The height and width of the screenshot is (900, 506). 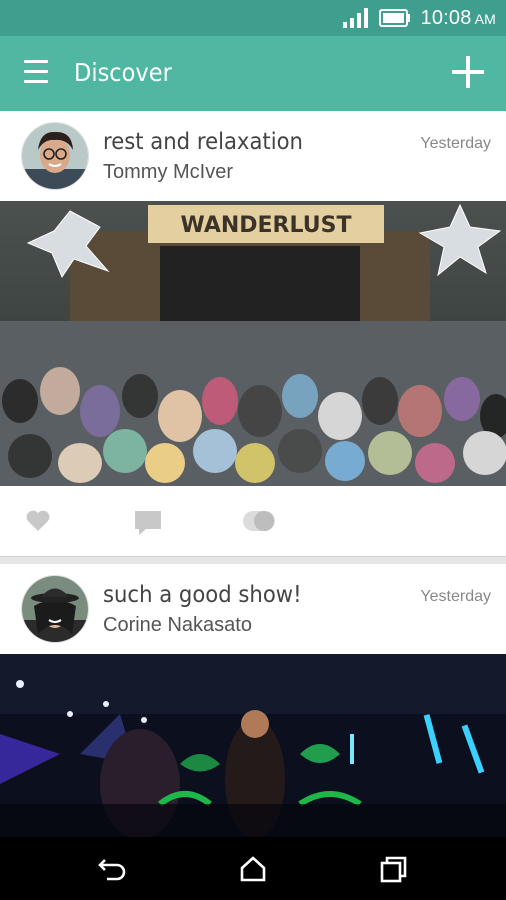 What do you see at coordinates (113, 869) in the screenshot?
I see `back-icon` at bounding box center [113, 869].